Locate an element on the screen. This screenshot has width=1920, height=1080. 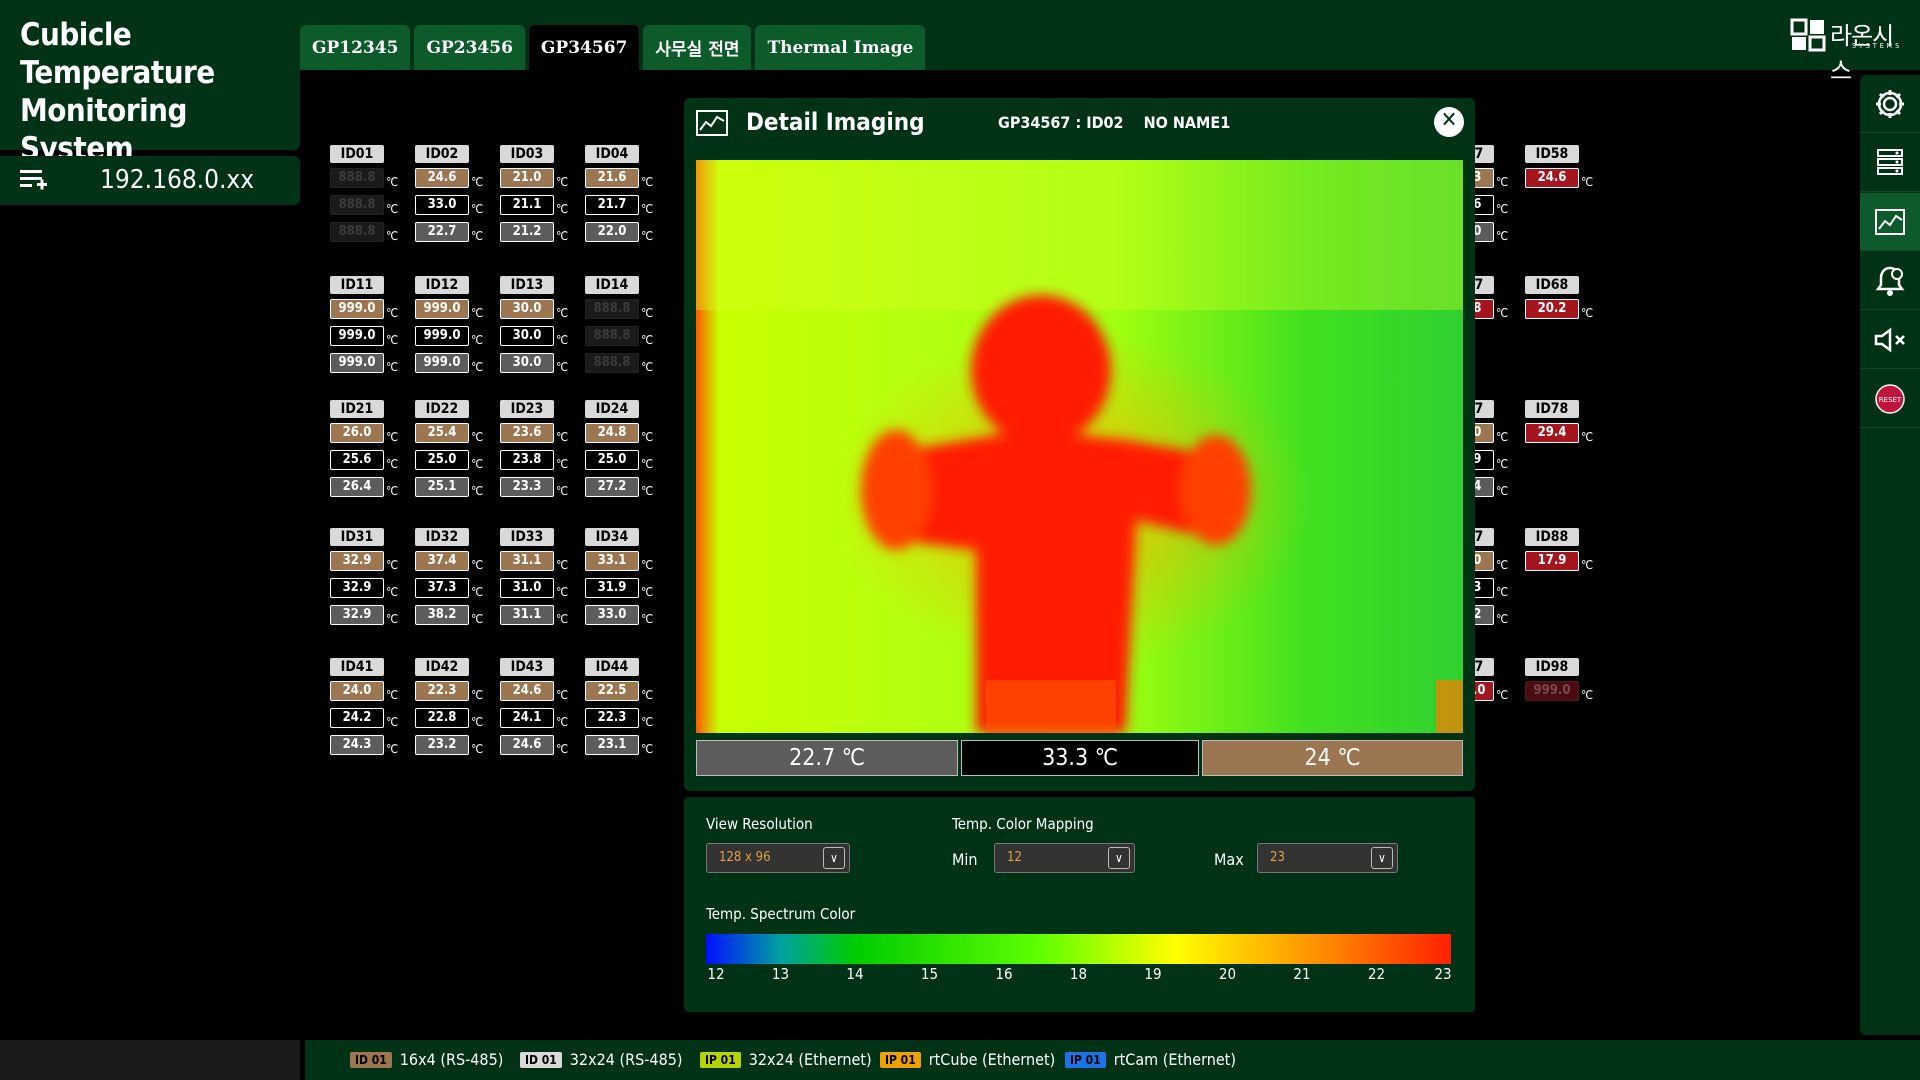
app-title-line-2: Temperature is located at coordinates (117, 73).